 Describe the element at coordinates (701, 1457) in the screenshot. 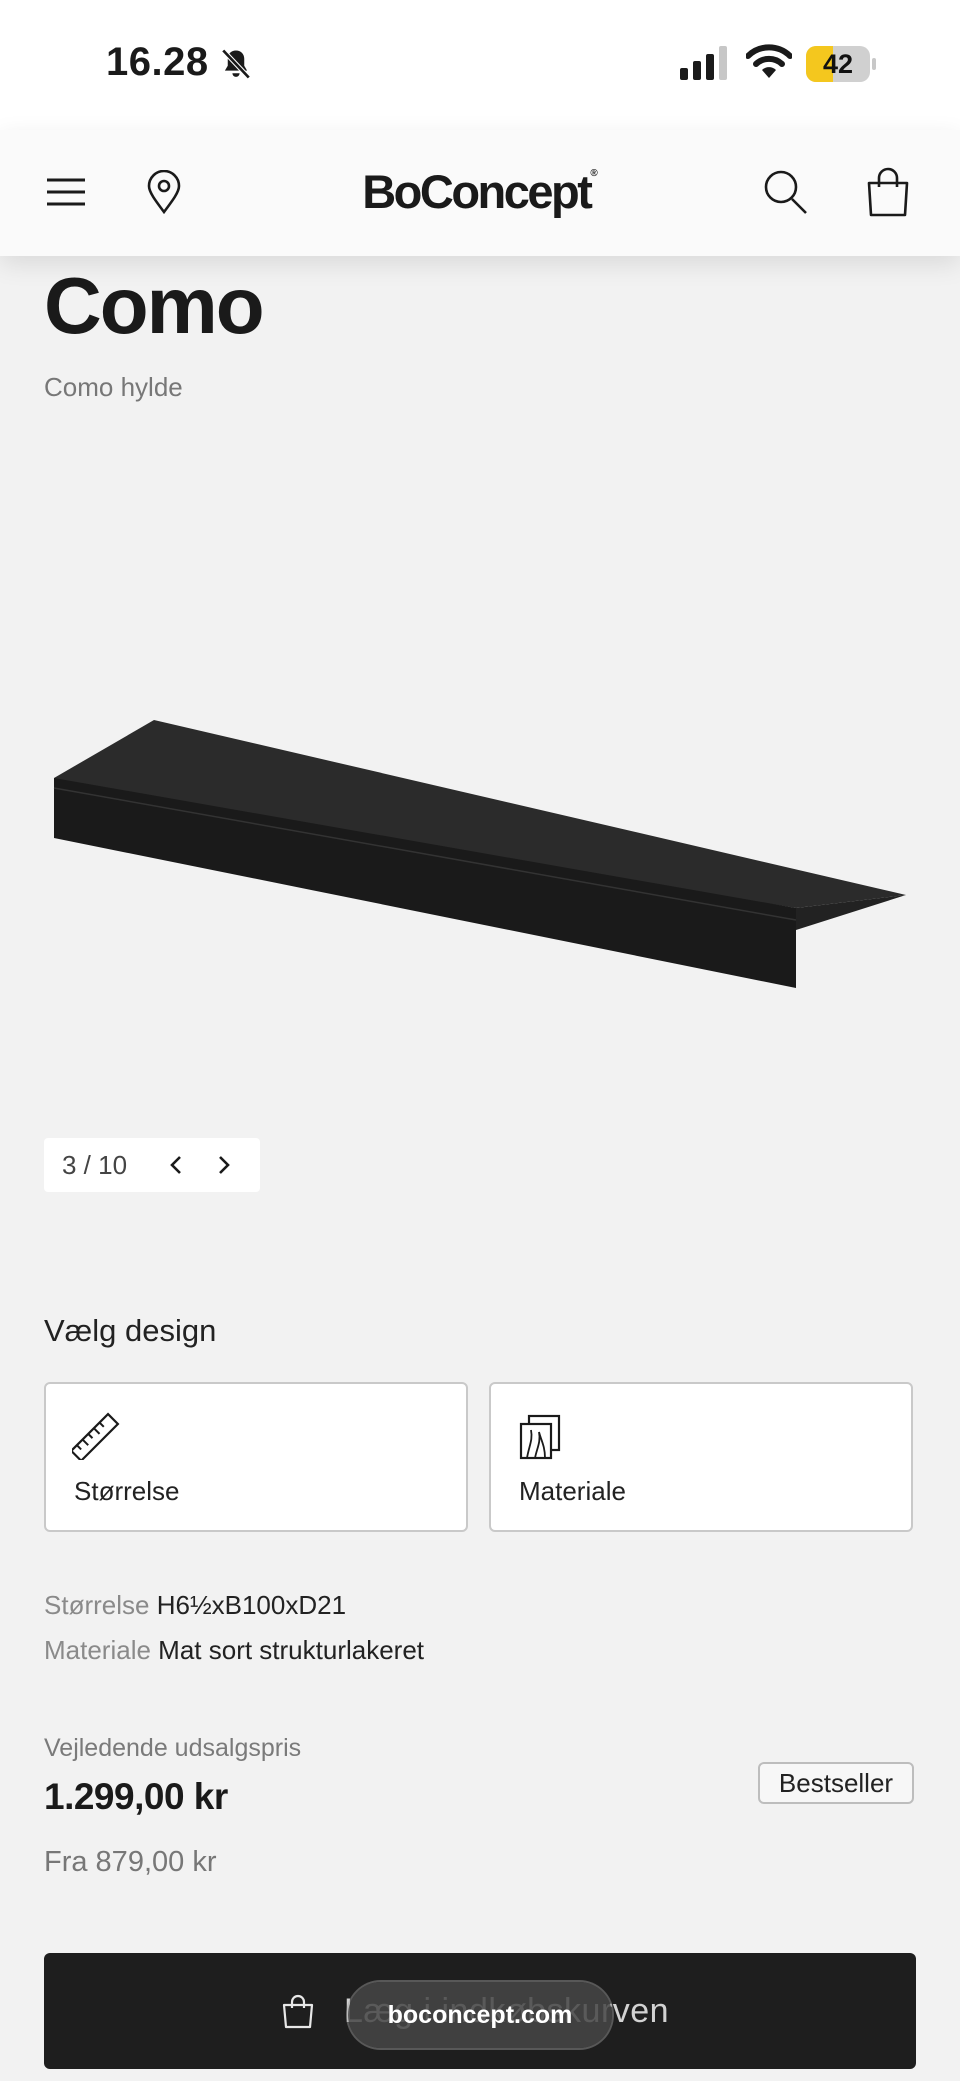

I see `design-option-material: Materiale` at that location.